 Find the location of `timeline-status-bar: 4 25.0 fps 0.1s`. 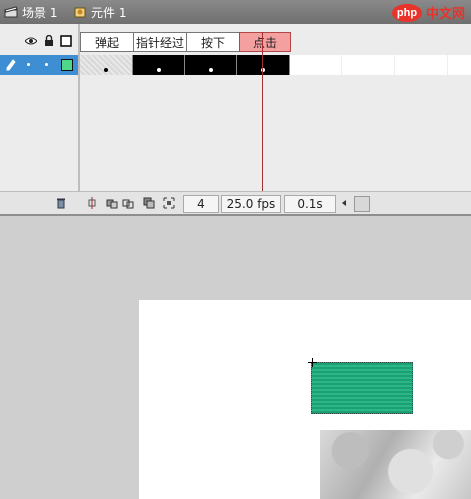

timeline-status-bar: 4 25.0 fps 0.1s is located at coordinates (235, 202).